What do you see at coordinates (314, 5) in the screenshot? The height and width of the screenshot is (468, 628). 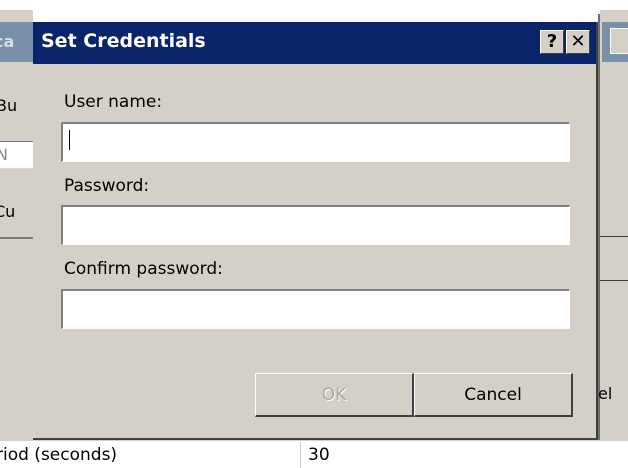 I see `background-top-strip` at bounding box center [314, 5].